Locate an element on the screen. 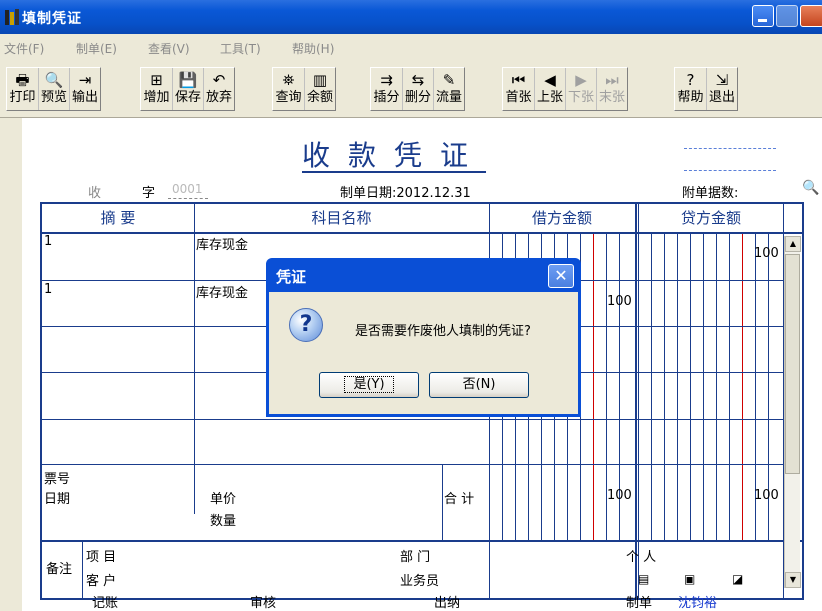 The height and width of the screenshot is (611, 822). left-gutter is located at coordinates (11, 364).